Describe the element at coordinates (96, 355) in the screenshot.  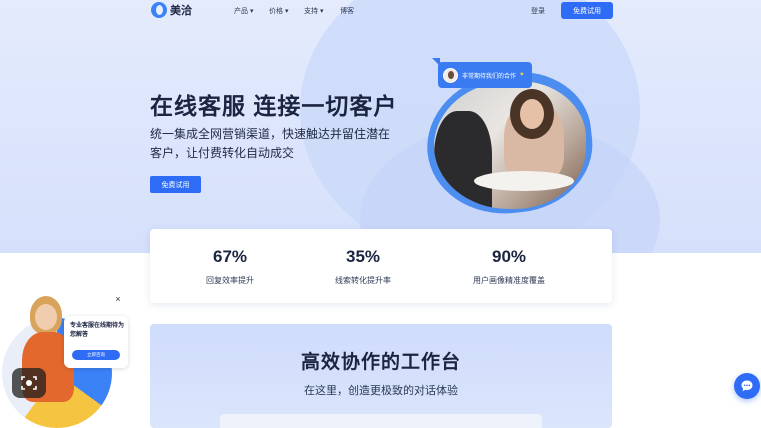
I see `widget-consult-button: 立即咨询` at that location.